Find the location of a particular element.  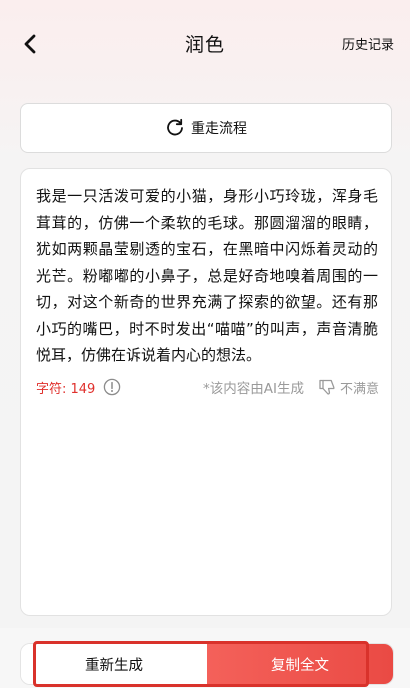

copy-all-button: 复制全文 is located at coordinates (300, 664).